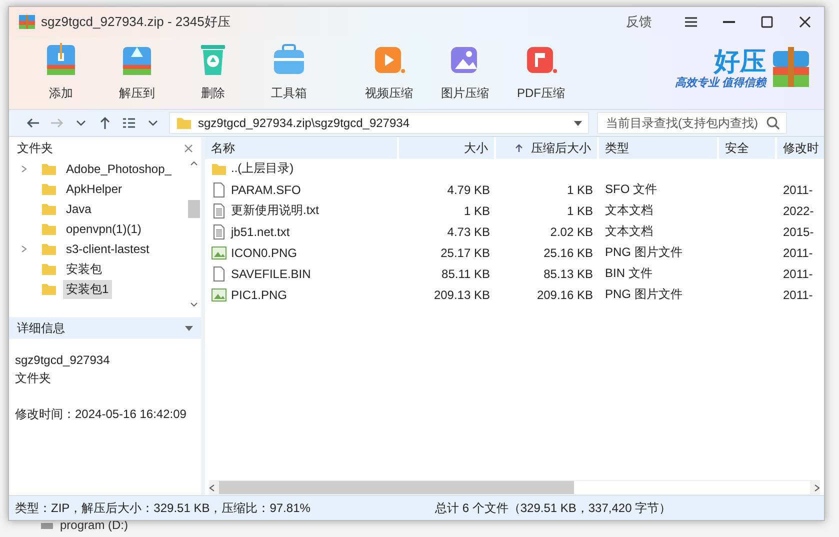 This screenshot has width=839, height=537. What do you see at coordinates (137, 70) in the screenshot?
I see `toolbar-button: 解压到` at bounding box center [137, 70].